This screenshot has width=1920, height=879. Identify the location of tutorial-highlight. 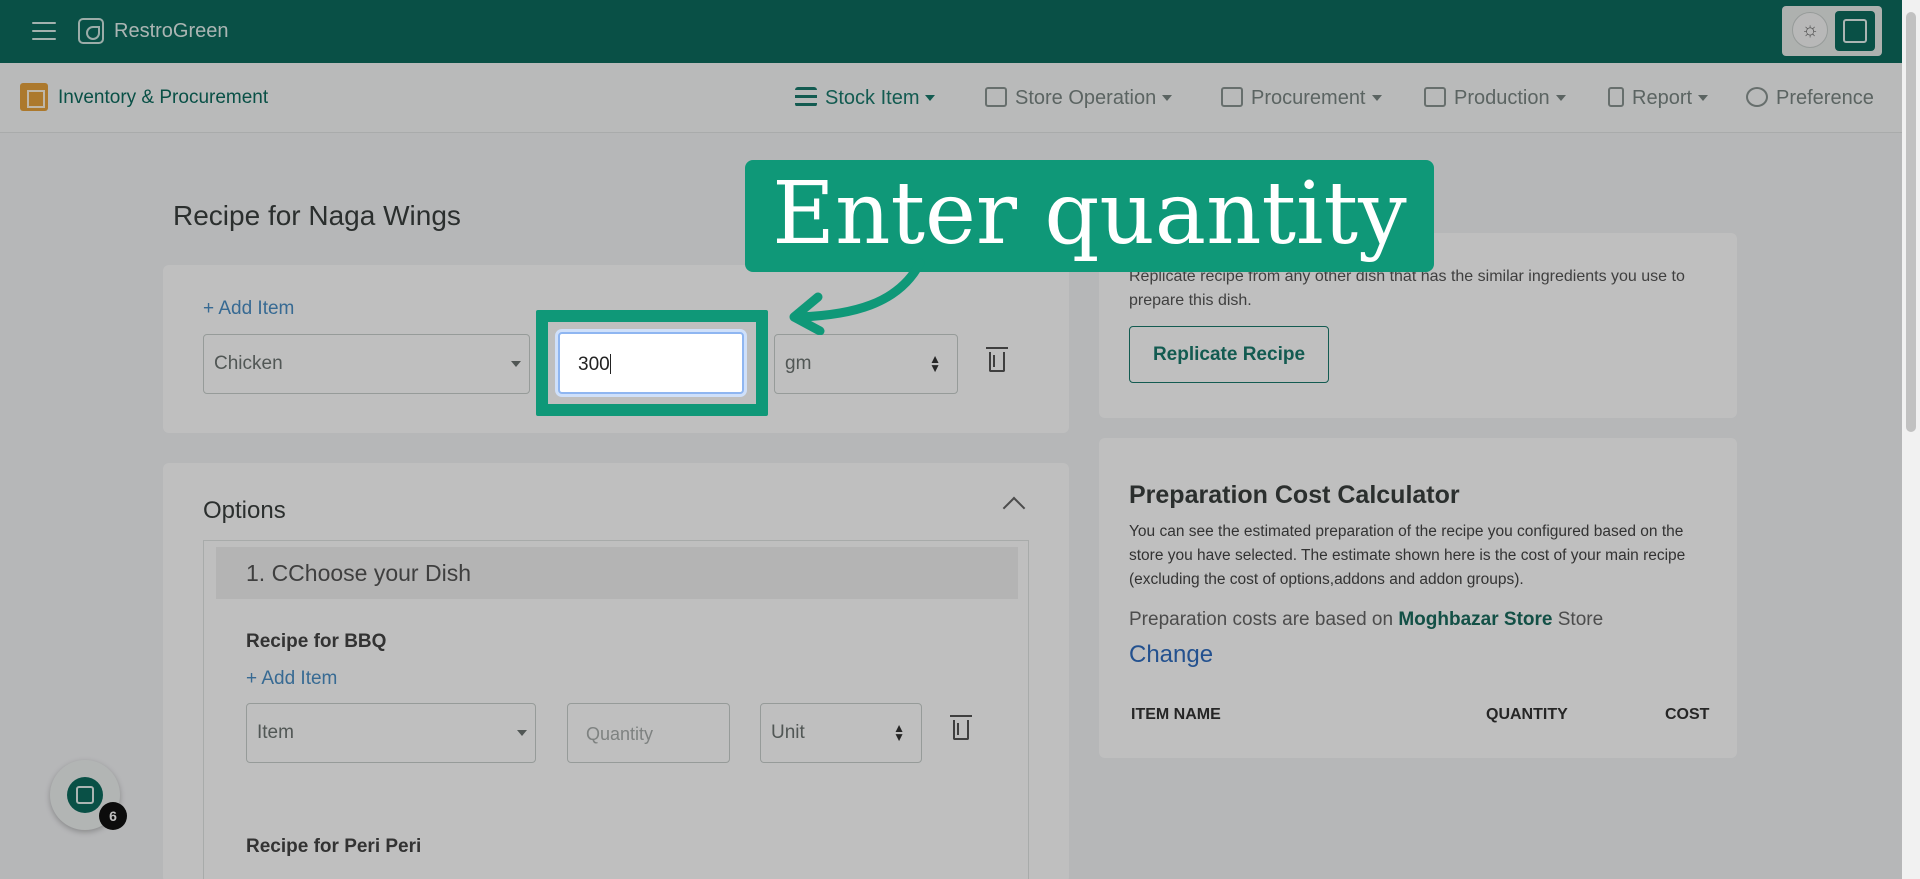
(652, 363).